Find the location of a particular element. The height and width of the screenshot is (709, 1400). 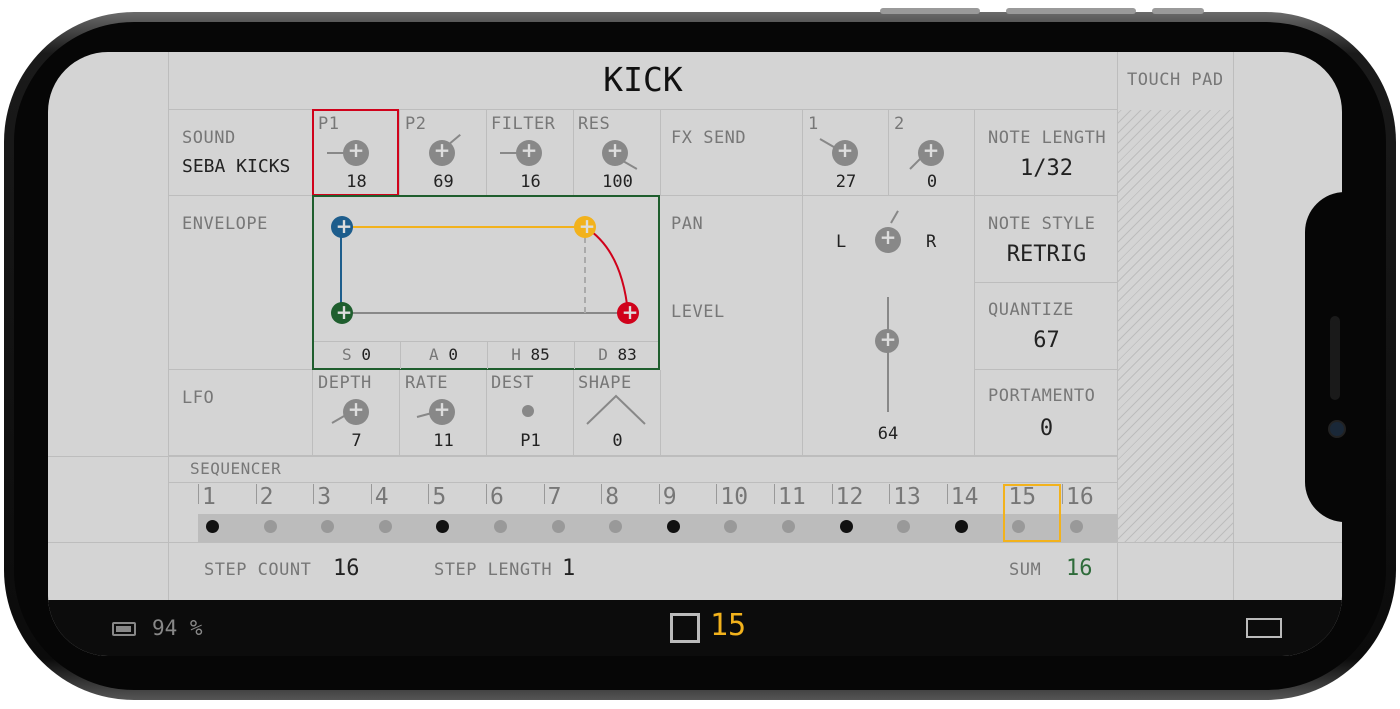

p1-knob-pointer is located at coordinates (336, 153).